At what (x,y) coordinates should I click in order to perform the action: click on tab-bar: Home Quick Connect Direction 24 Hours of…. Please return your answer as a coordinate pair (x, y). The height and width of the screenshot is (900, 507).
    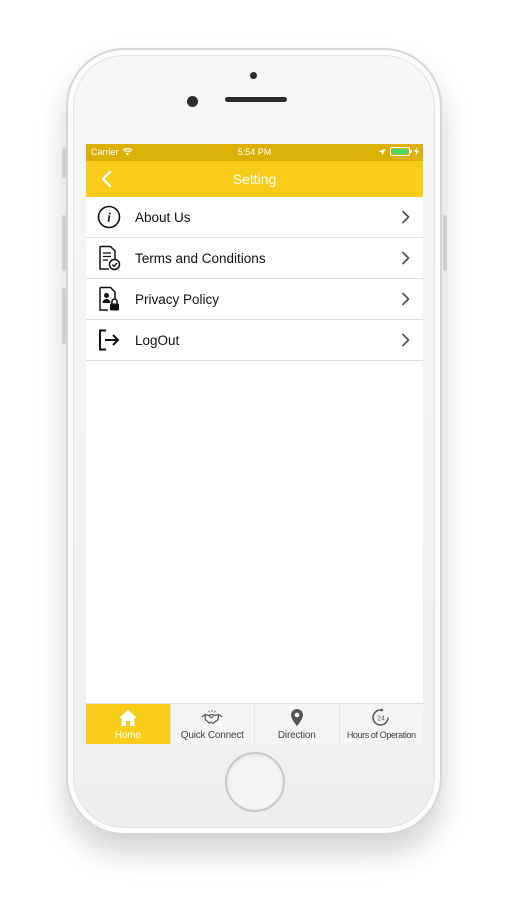
    Looking at the image, I should click on (254, 723).